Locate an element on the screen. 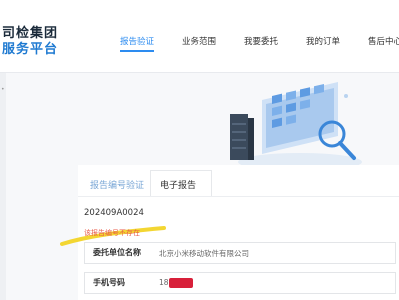  tab-electronic-report: 电子报告 is located at coordinates (178, 184).